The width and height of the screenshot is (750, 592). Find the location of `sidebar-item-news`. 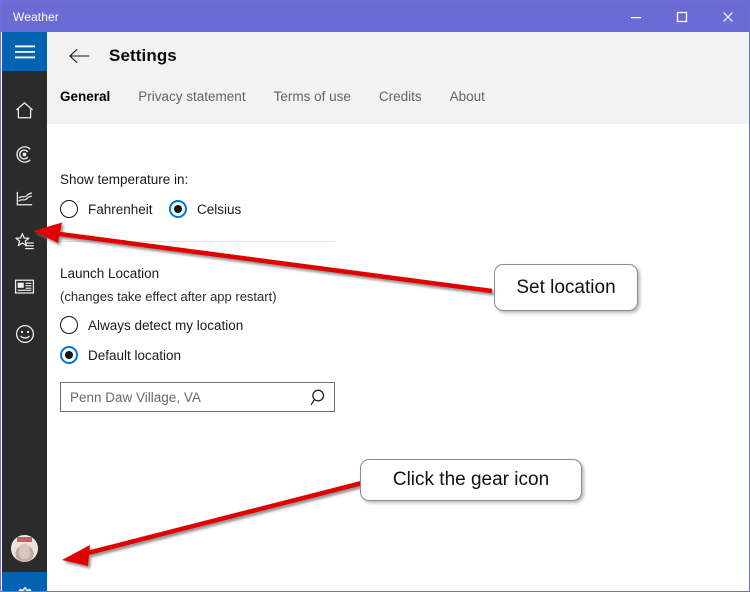

sidebar-item-news is located at coordinates (24, 286).